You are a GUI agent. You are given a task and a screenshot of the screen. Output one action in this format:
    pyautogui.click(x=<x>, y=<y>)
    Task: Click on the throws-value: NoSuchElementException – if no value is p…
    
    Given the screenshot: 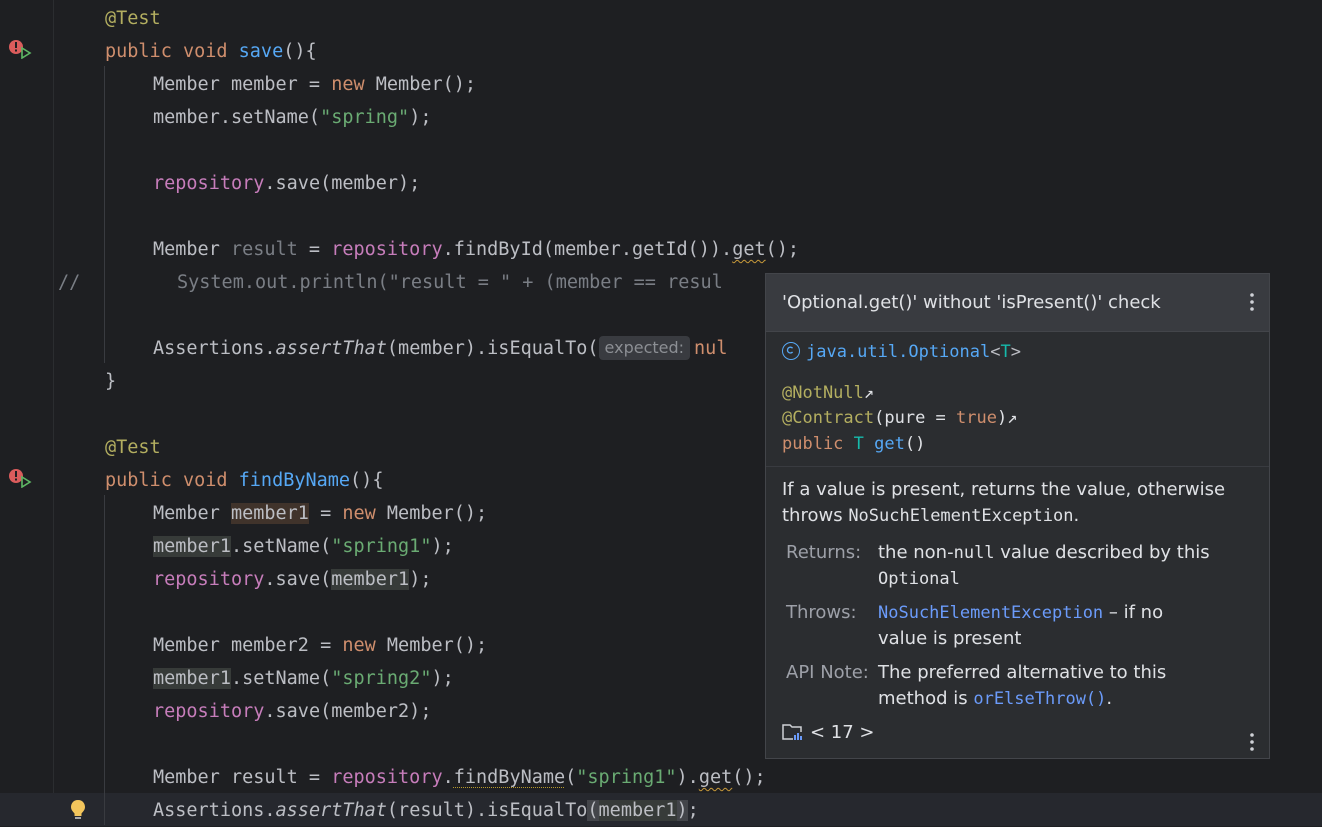 What is the action you would take?
    pyautogui.click(x=1021, y=625)
    